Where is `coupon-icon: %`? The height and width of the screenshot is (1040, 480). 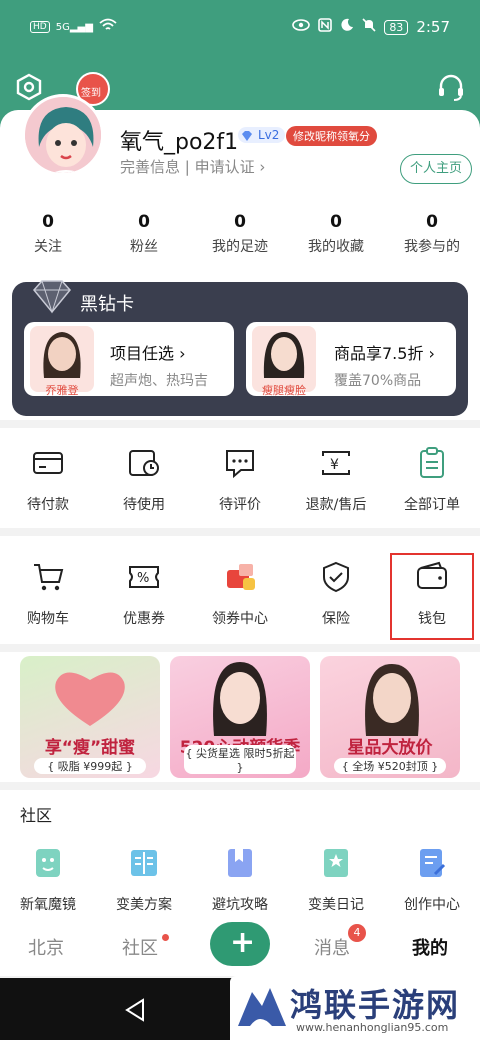 coupon-icon: % is located at coordinates (144, 577).